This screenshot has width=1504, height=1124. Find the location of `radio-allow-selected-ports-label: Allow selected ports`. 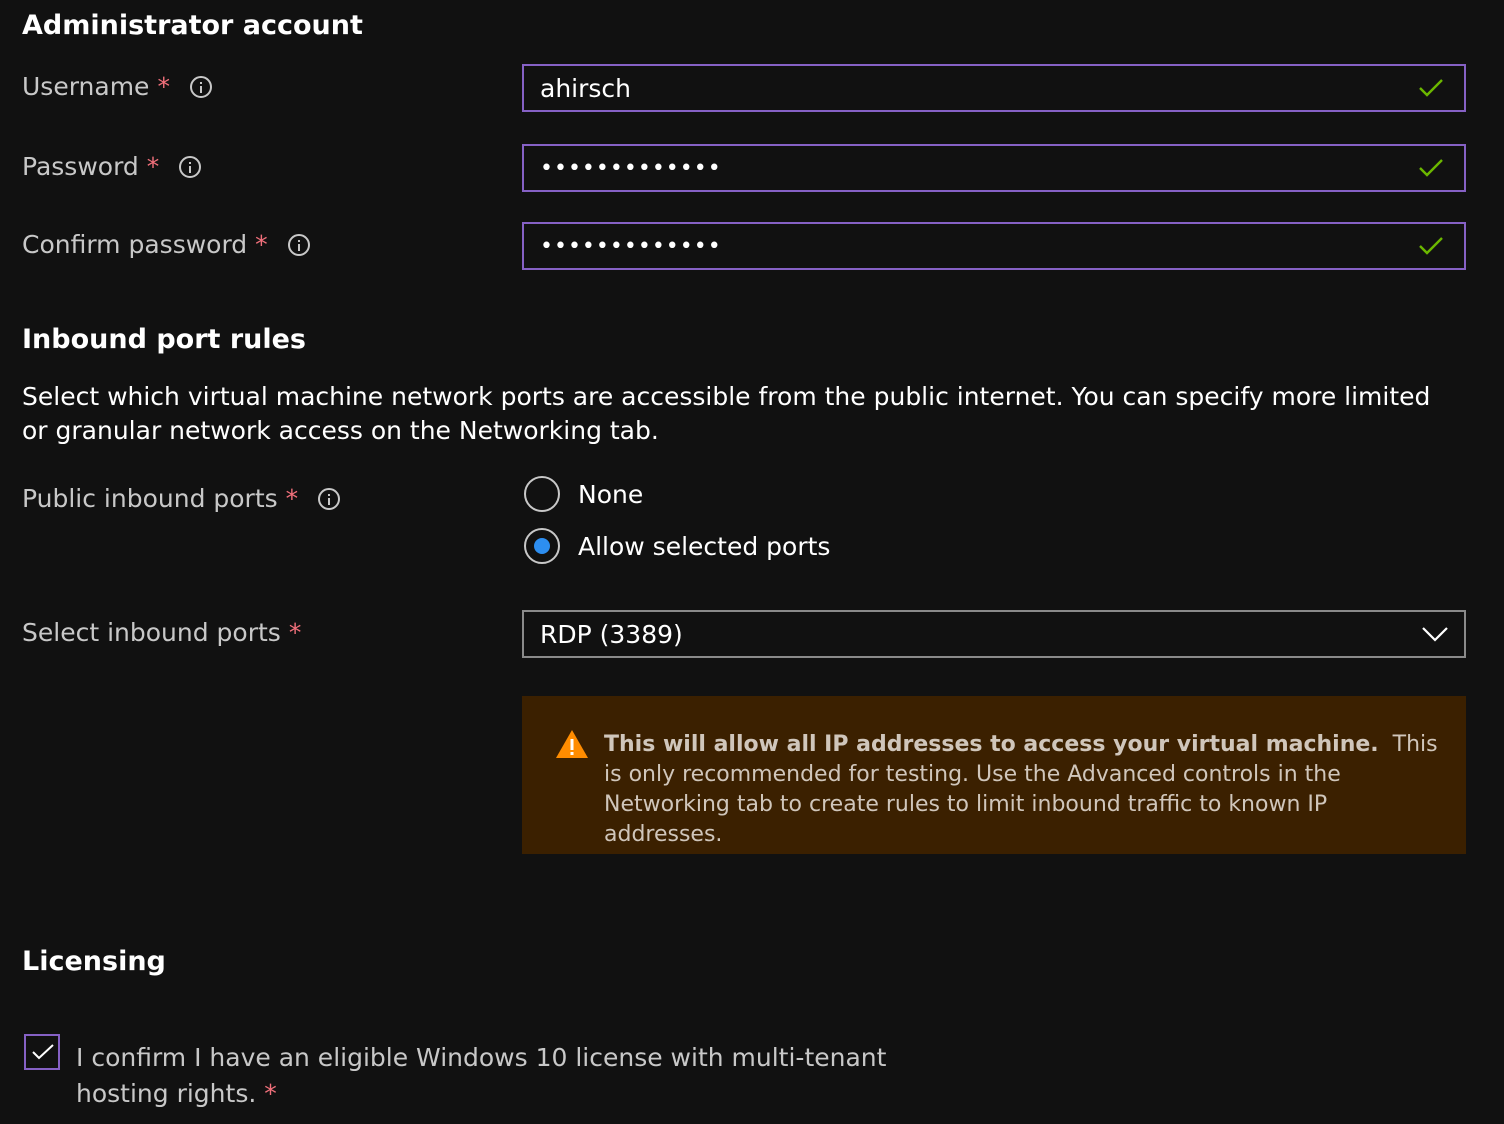

radio-allow-selected-ports-label: Allow selected ports is located at coordinates (704, 546).